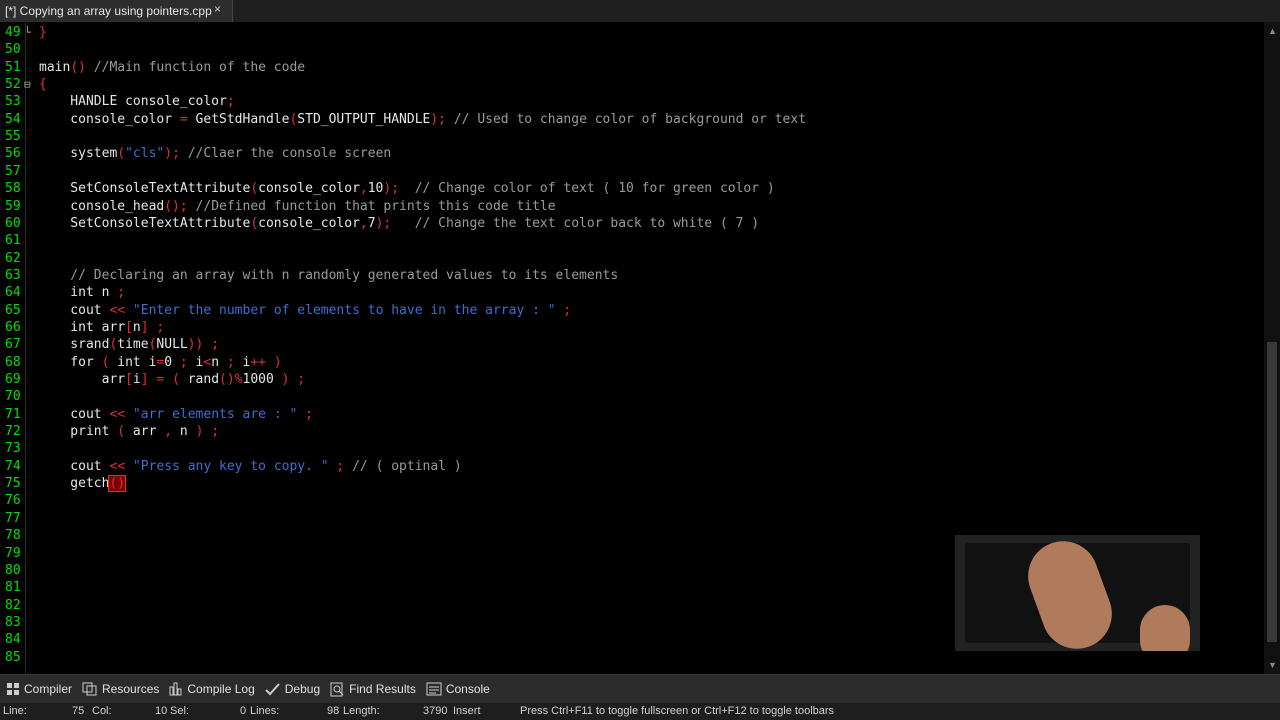  What do you see at coordinates (13, 137) in the screenshot?
I see `line-number: 55` at bounding box center [13, 137].